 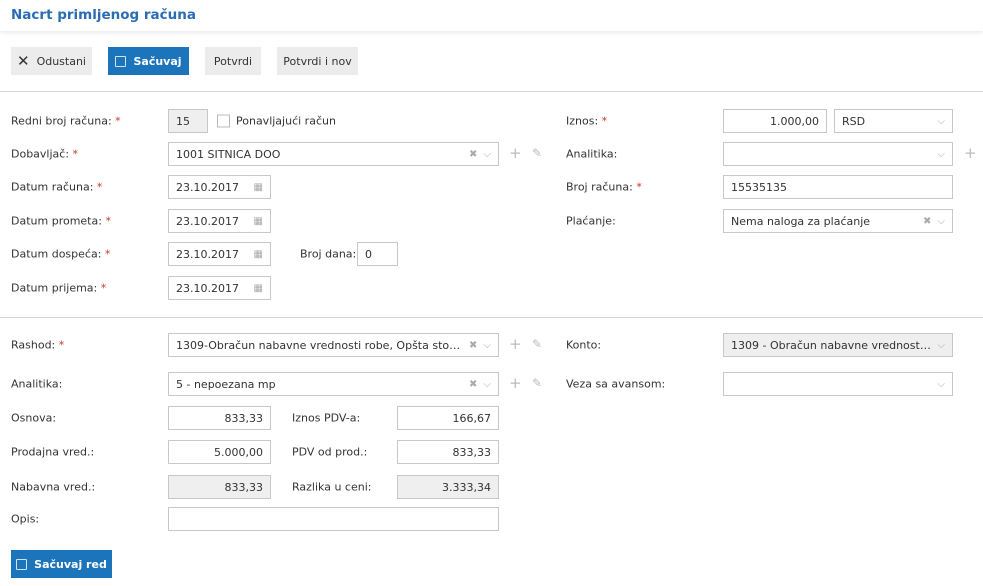 What do you see at coordinates (838, 345) in the screenshot?
I see `account-select: 1309 - Obračun nabavne vrednosti robe ⌵` at bounding box center [838, 345].